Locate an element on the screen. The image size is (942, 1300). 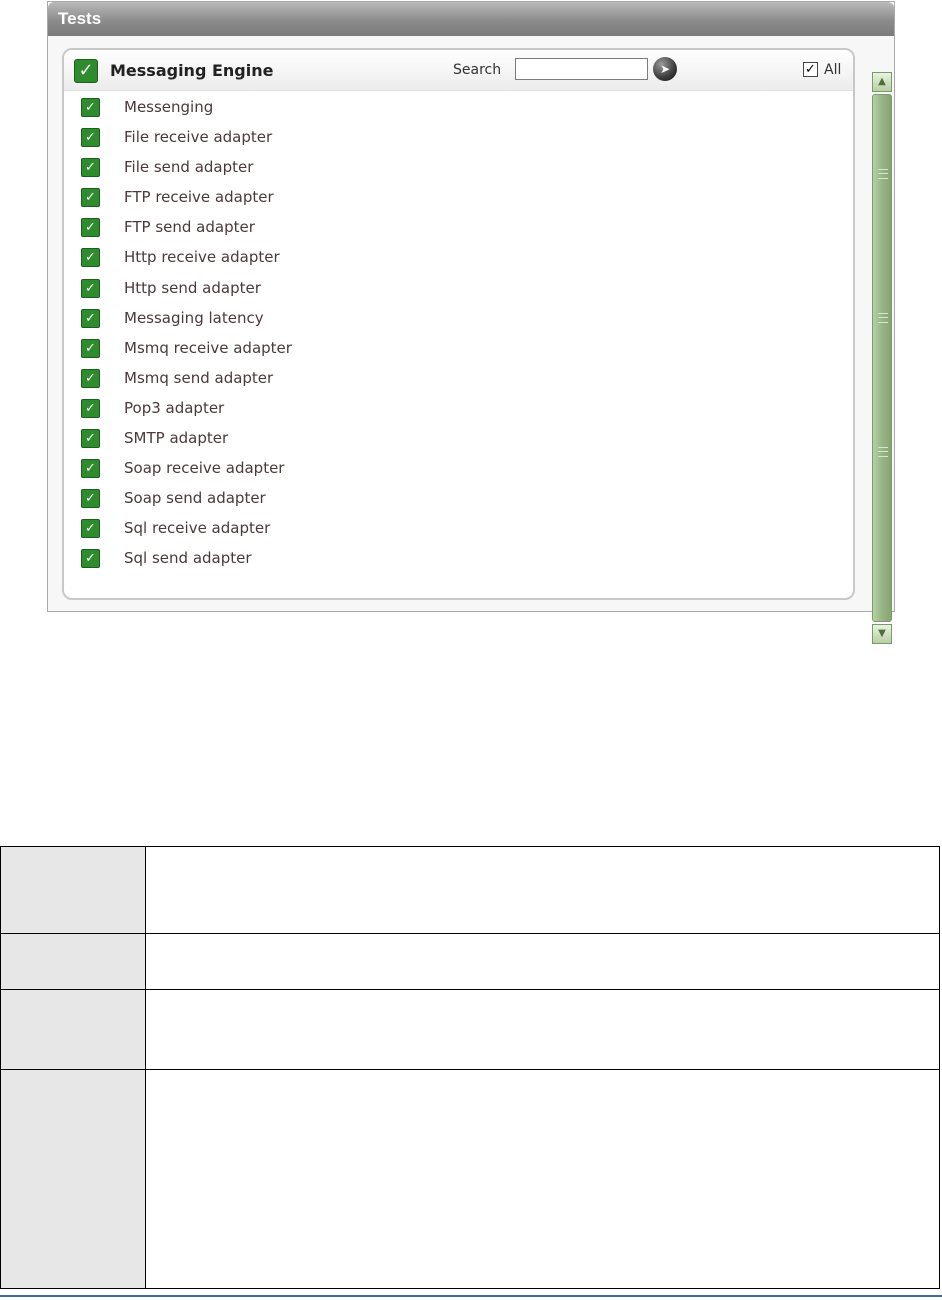
test-label: Sql receive adapter is located at coordinates (197, 528).